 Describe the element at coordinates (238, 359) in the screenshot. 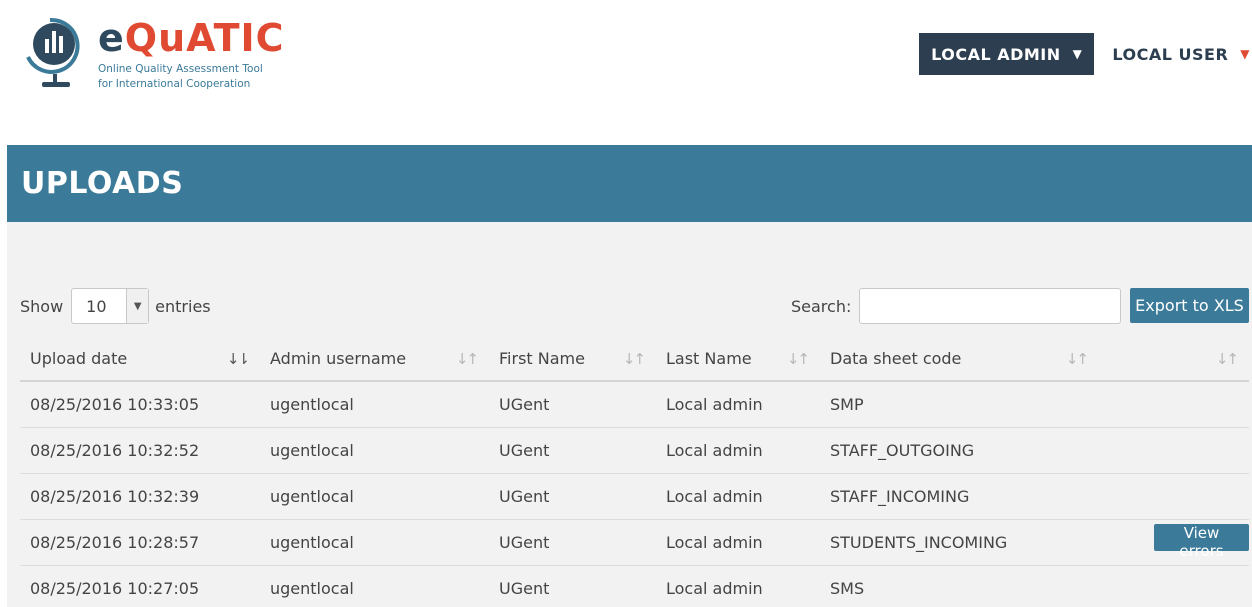

I see `sort-descending-icon: ↓⇂` at that location.